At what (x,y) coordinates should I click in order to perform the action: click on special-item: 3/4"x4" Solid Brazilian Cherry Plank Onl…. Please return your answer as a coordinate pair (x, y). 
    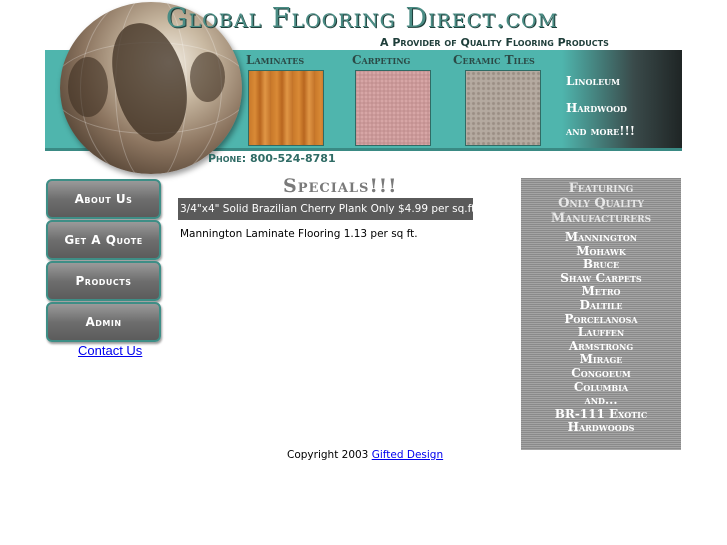
    Looking at the image, I should click on (325, 209).